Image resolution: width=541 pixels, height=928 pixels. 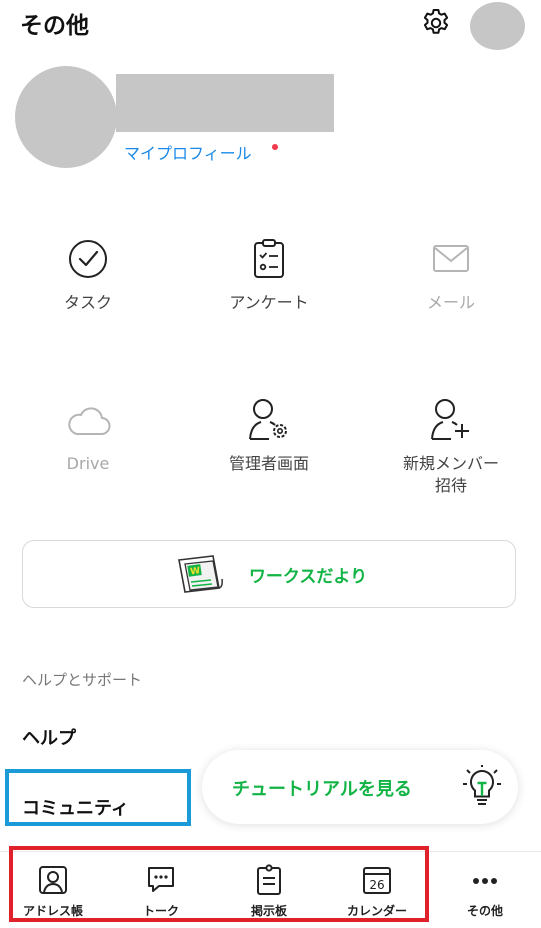 I want to click on grid-item-label: アンケート, so click(x=269, y=302).